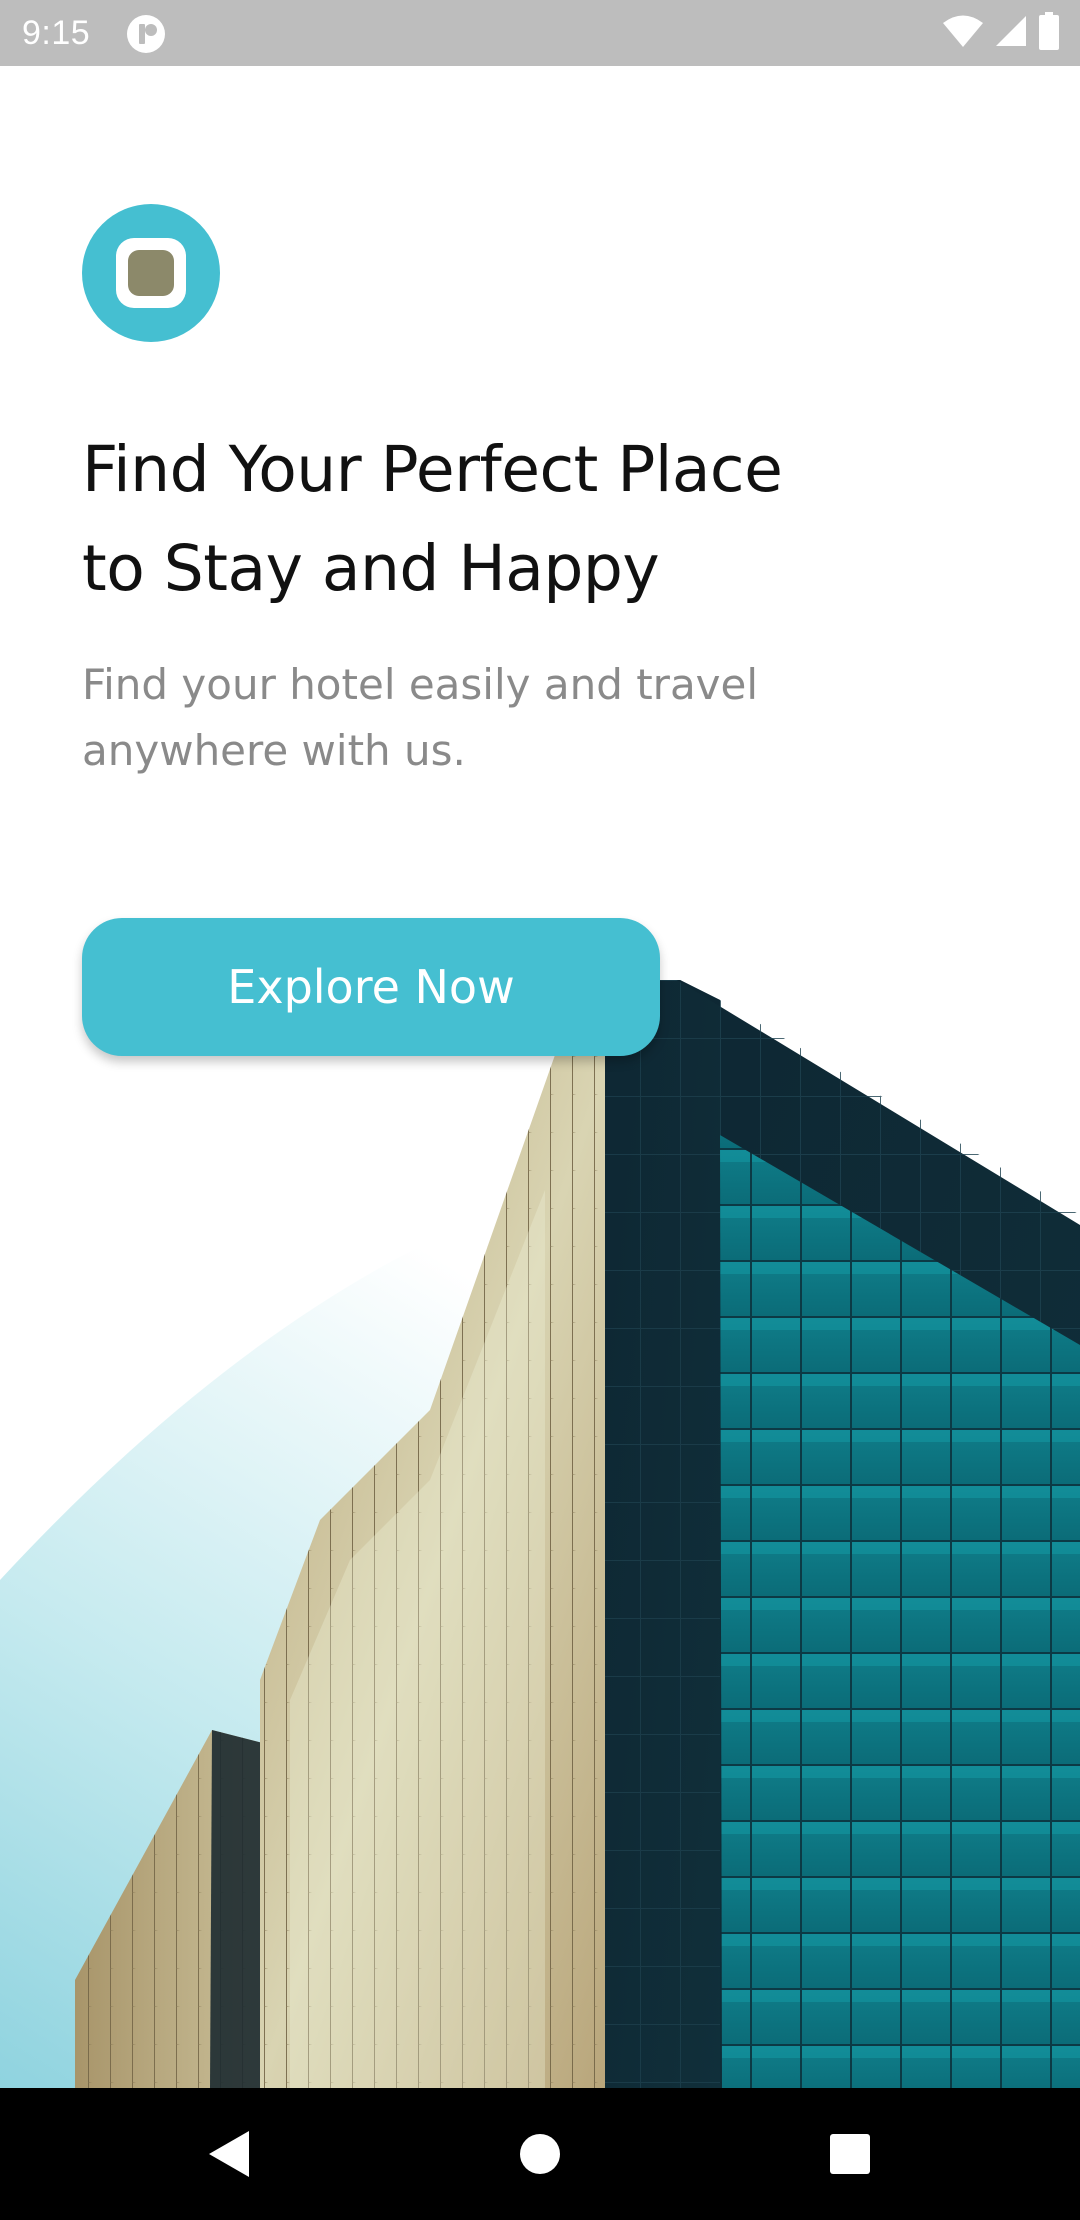 The height and width of the screenshot is (2220, 1080). What do you see at coordinates (963, 33) in the screenshot?
I see `wifi-icon` at bounding box center [963, 33].